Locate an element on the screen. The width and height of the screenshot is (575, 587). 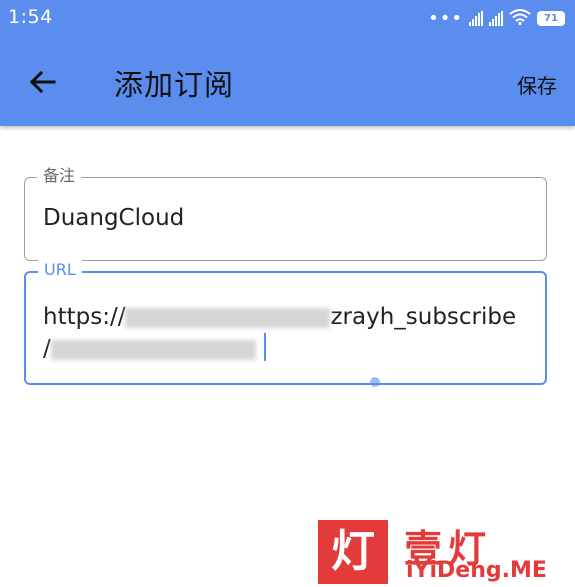
arrow-left-icon is located at coordinates (42, 82).